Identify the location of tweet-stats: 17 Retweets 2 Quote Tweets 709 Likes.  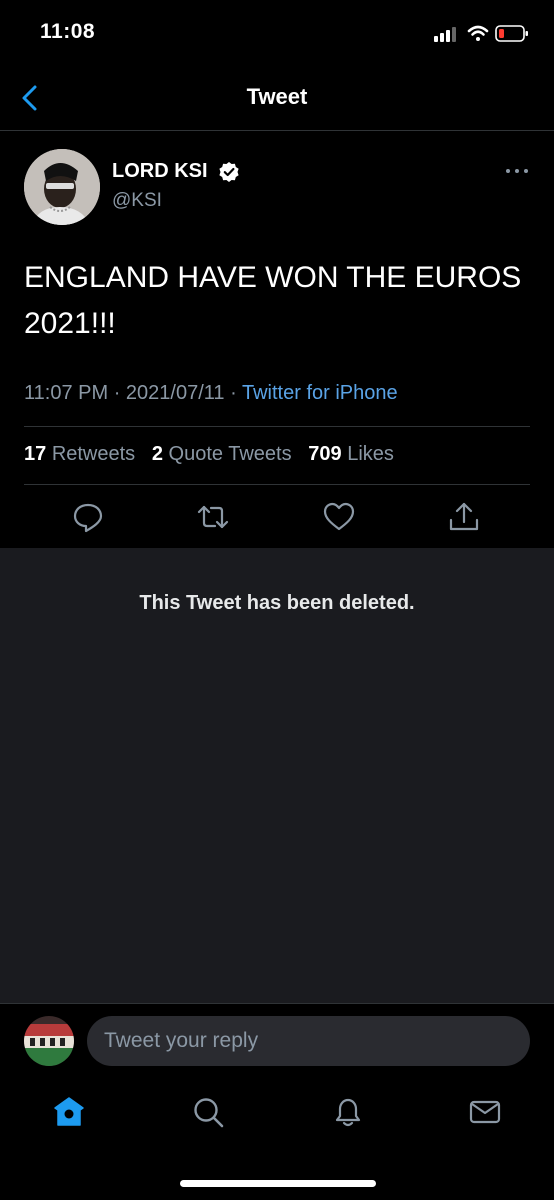
(209, 454).